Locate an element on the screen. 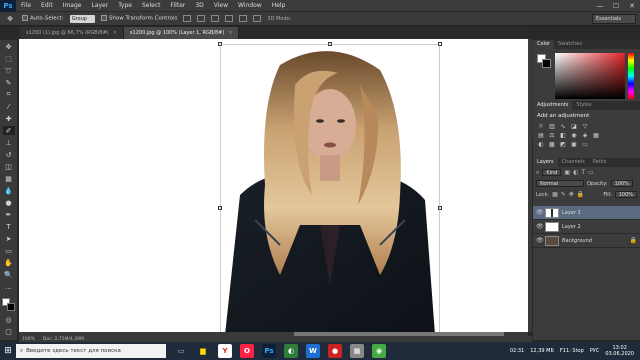 The image size is (640, 360). yandex-browser-icon: Y is located at coordinates (225, 351).